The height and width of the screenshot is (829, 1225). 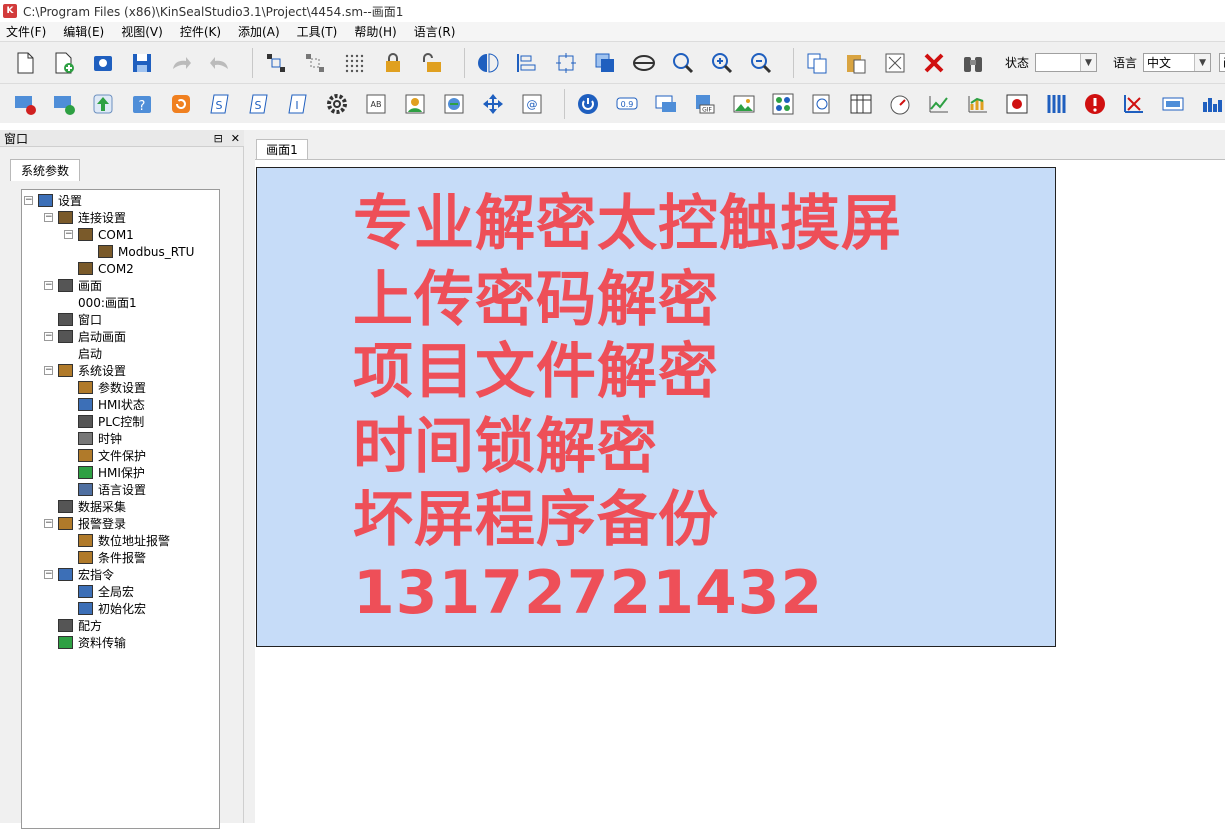 I want to click on tab-system-params: 系统参数, so click(x=45, y=170).